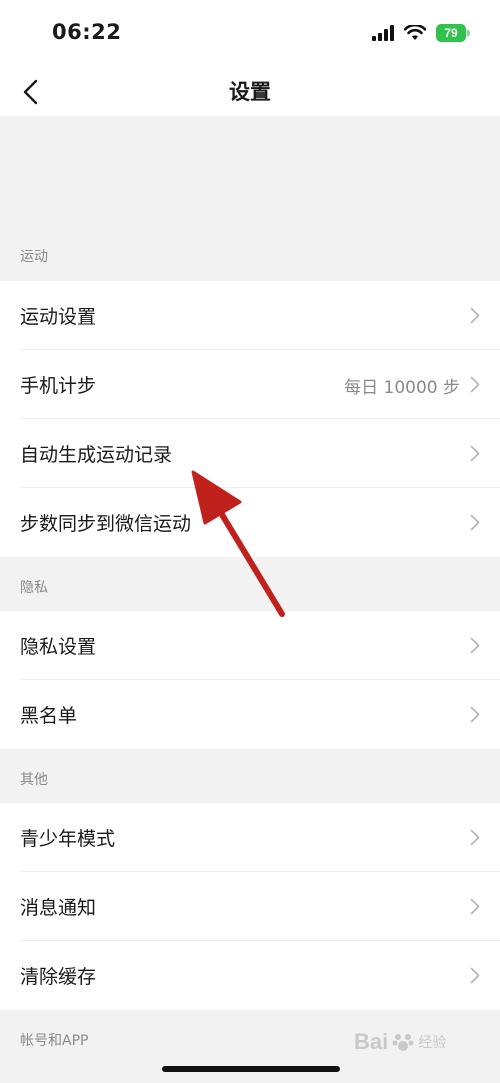 The width and height of the screenshot is (500, 1083). I want to click on settings-row-privacy-settings: 隐私设置, so click(250, 645).